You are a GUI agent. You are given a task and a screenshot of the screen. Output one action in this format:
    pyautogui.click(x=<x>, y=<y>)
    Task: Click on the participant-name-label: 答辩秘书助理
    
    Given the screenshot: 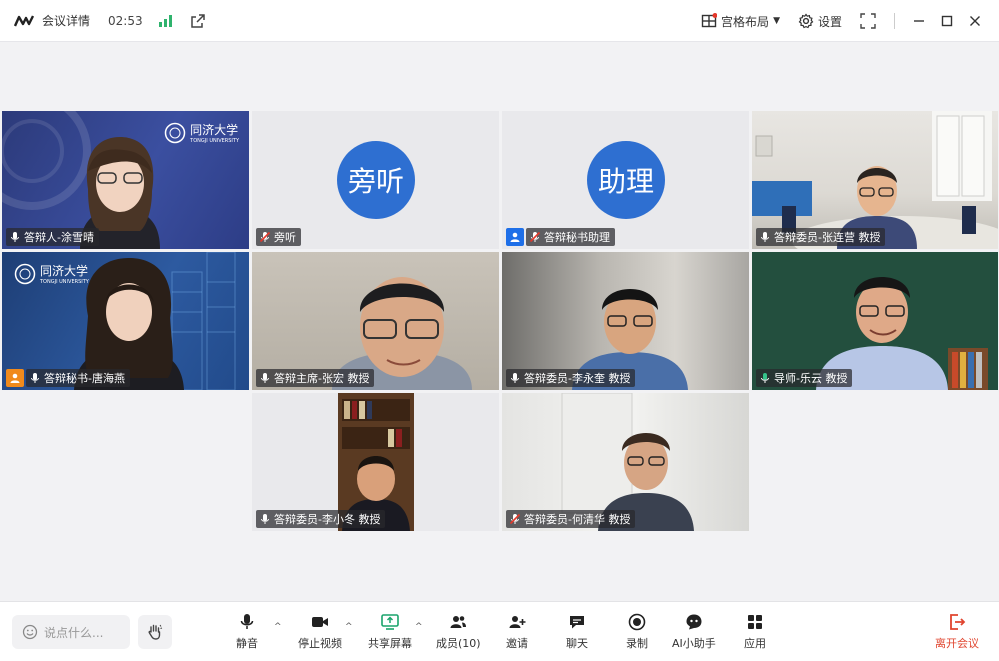 What is the action you would take?
    pyautogui.click(x=570, y=237)
    